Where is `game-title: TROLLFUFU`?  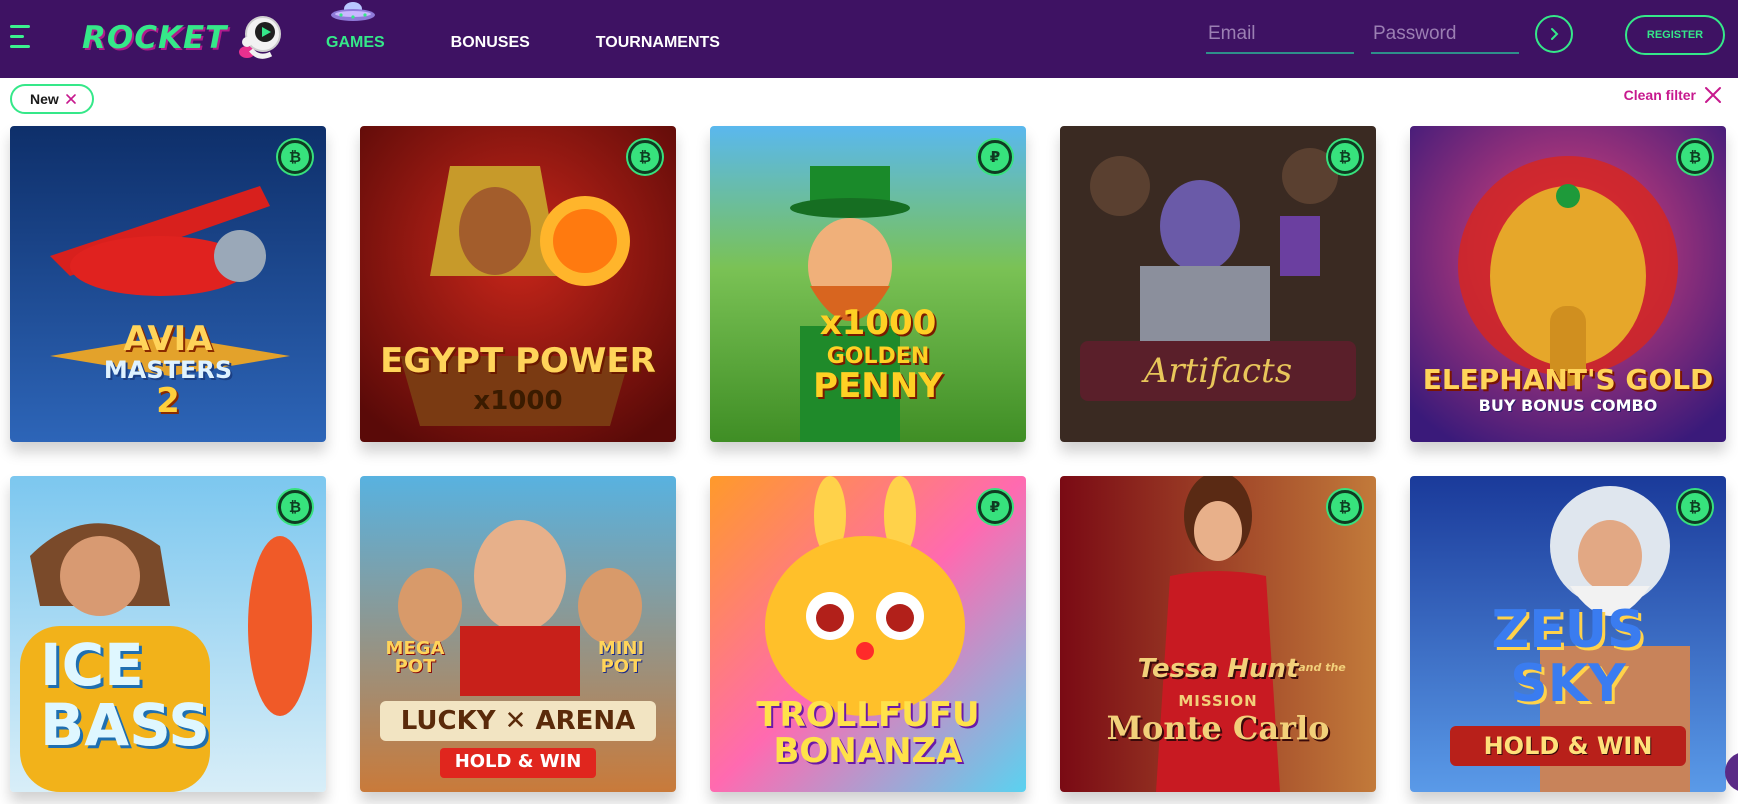
game-title: TROLLFUFU is located at coordinates (868, 715).